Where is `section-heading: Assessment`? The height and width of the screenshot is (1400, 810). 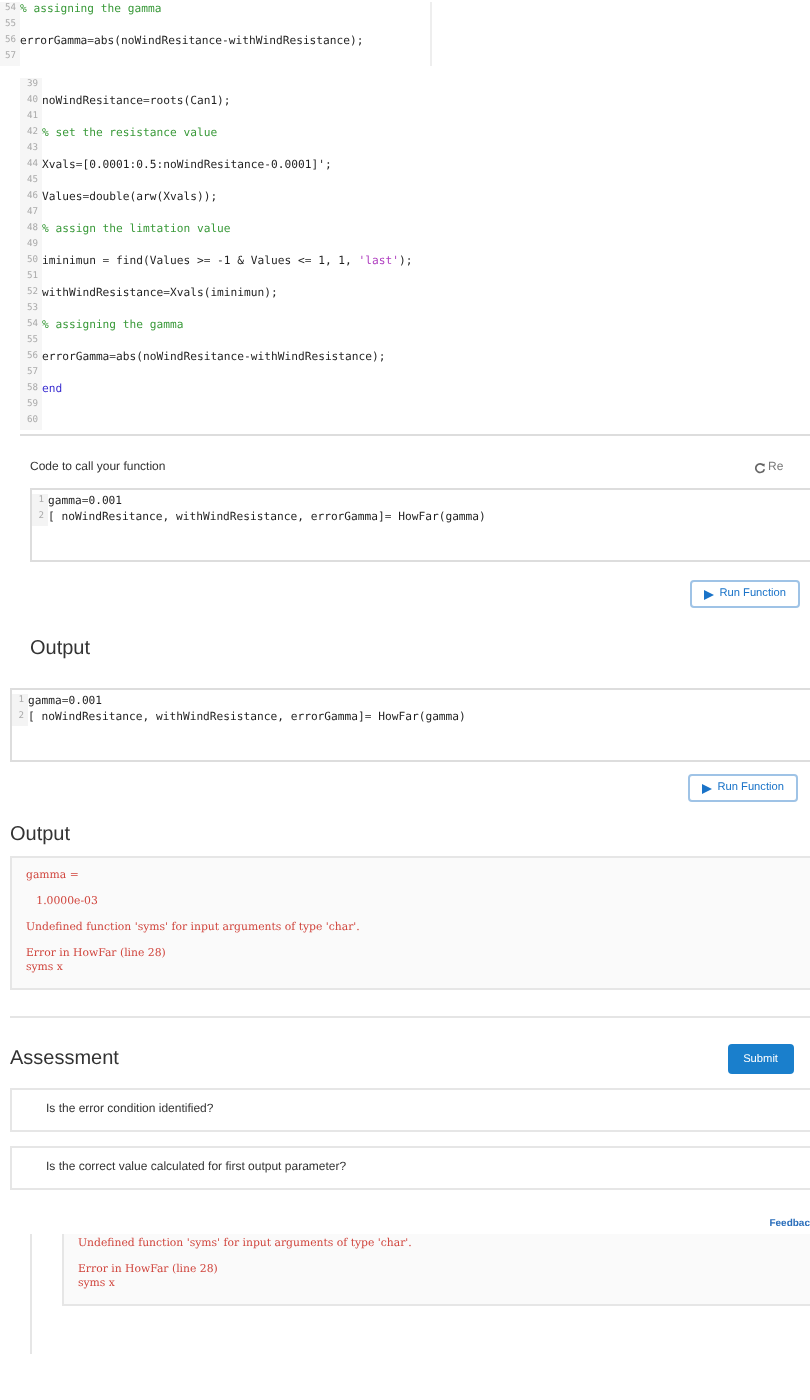
section-heading: Assessment is located at coordinates (64, 1059).